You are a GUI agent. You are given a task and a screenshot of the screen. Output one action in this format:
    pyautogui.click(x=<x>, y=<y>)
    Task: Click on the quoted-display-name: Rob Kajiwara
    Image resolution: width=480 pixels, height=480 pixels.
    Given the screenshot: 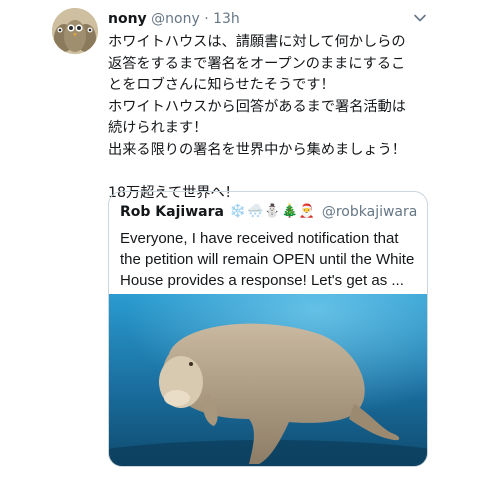 What is the action you would take?
    pyautogui.click(x=172, y=212)
    